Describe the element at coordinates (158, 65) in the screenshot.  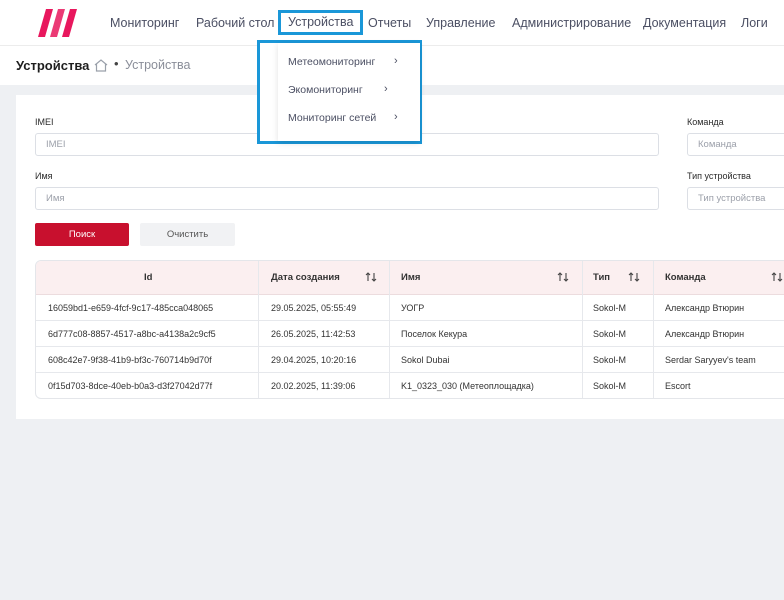
I see `breadcrumb-current: Устройства` at that location.